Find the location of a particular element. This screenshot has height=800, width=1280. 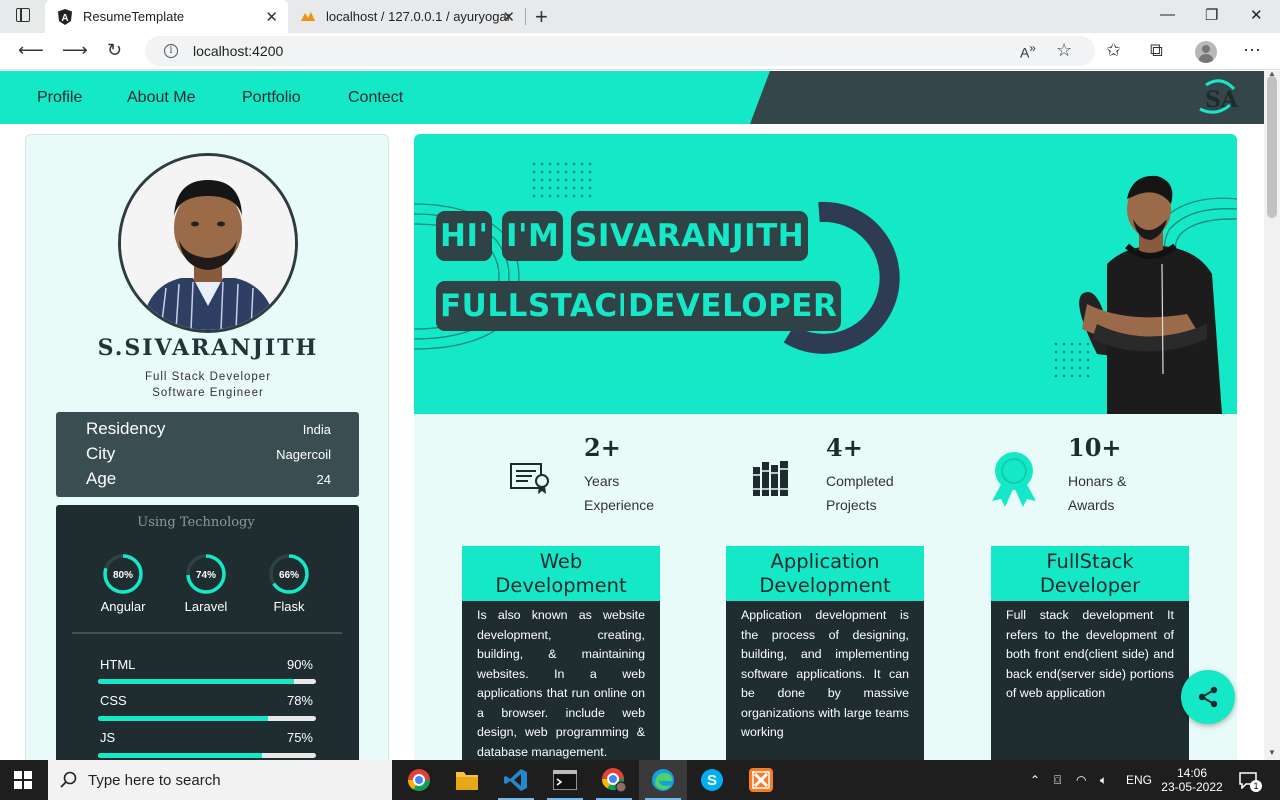

scrollbar-thumb is located at coordinates (1272, 147).